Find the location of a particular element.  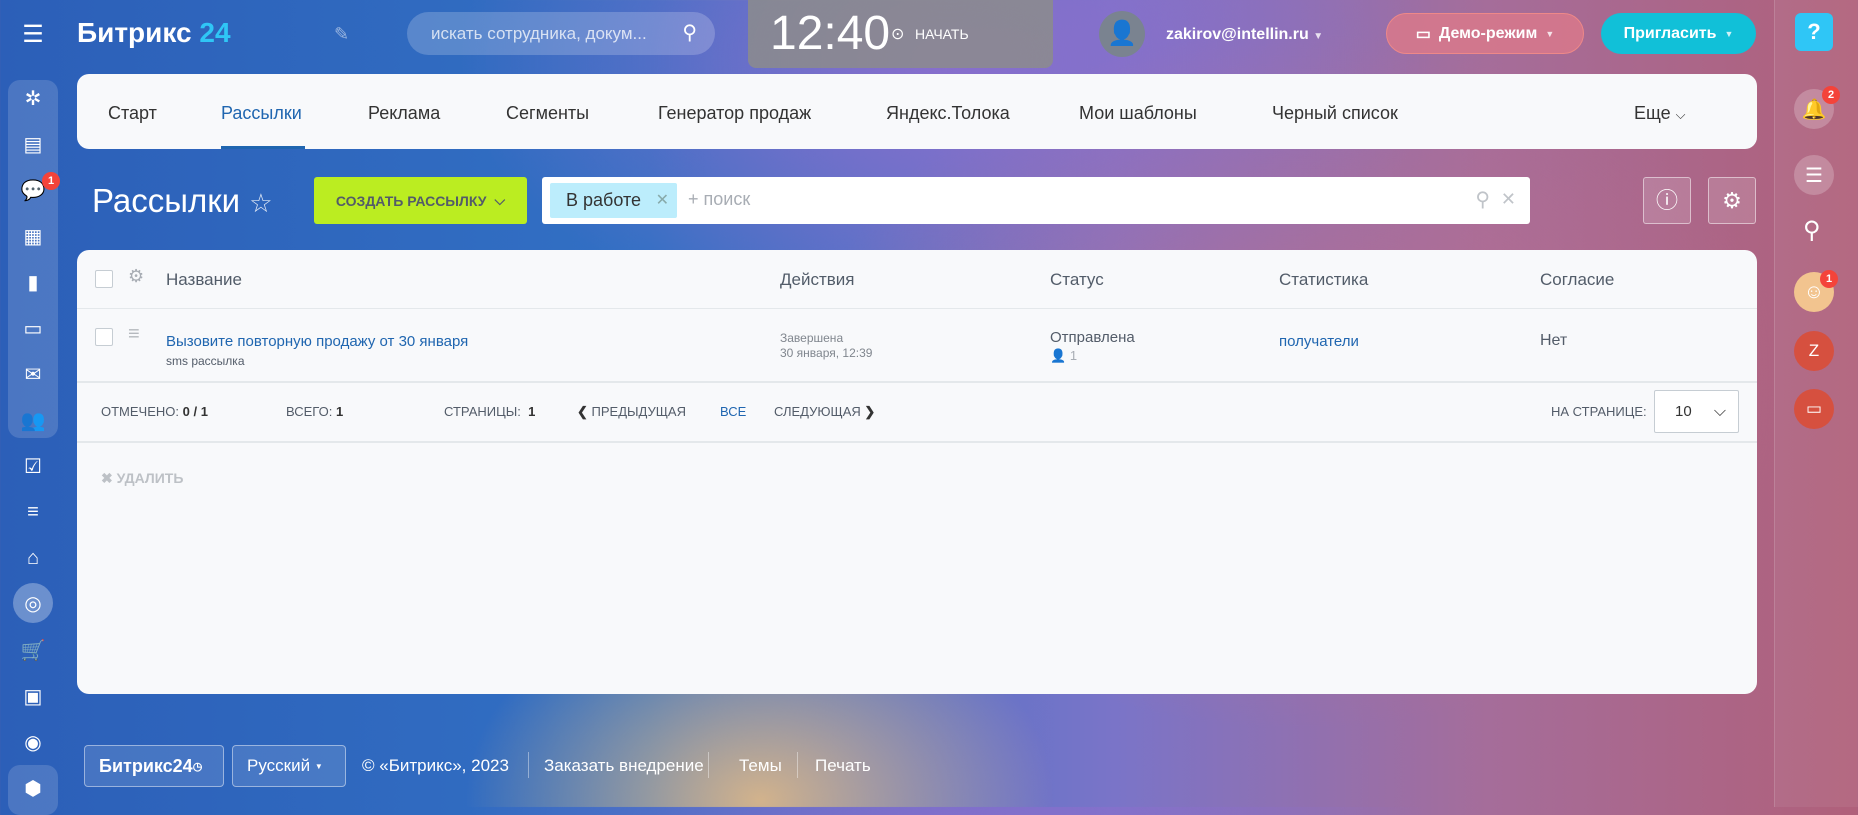

tab-start: Старт is located at coordinates (132, 113).